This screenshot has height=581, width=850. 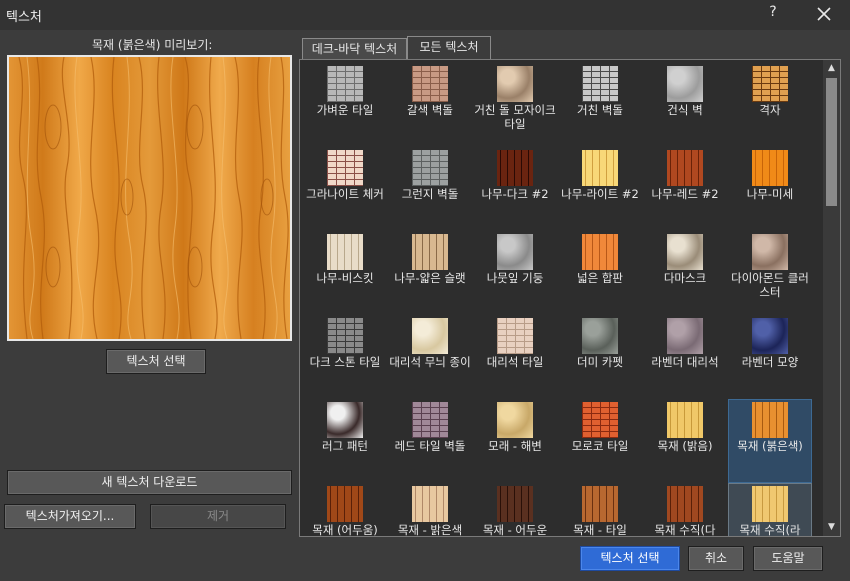 I want to click on rough-brick-icon, so click(x=600, y=84).